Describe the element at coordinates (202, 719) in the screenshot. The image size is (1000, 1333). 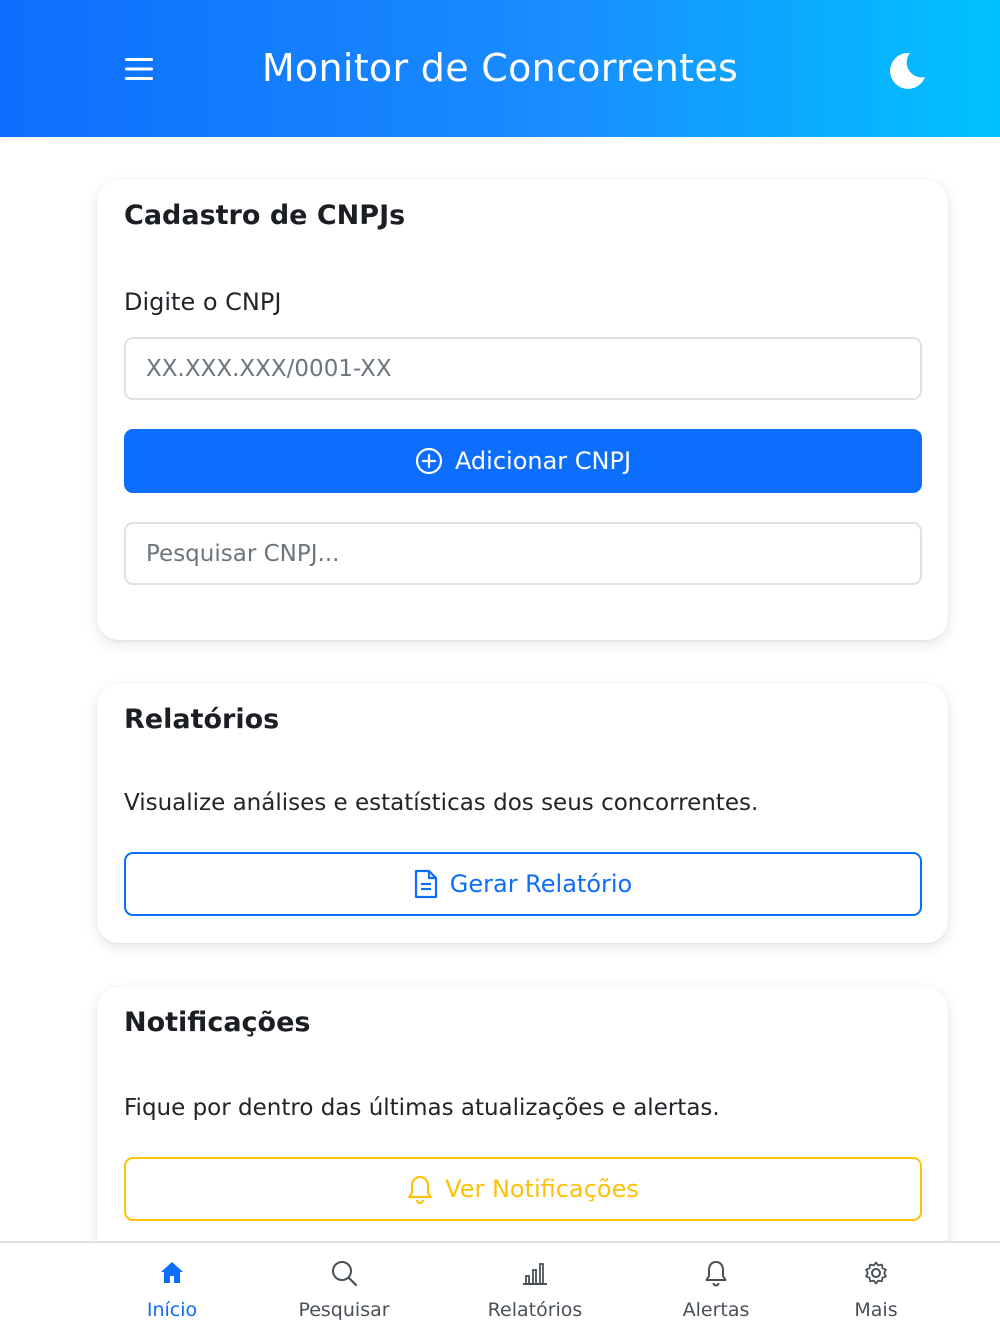
I see `reports-card-title: Relatórios` at that location.